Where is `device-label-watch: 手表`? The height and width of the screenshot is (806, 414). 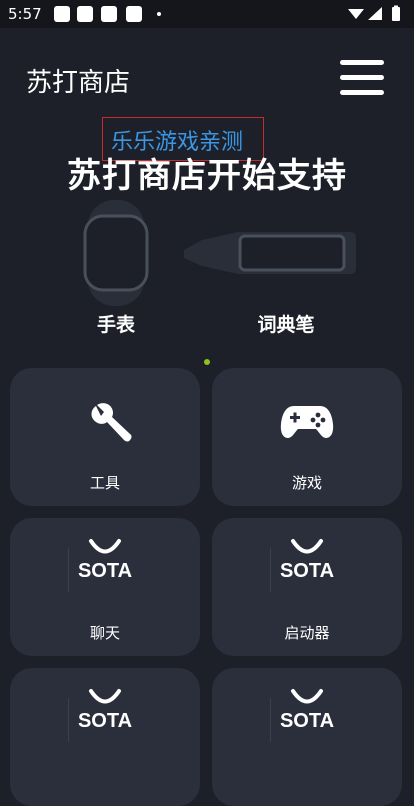 device-label-watch: 手表 is located at coordinates (115, 325).